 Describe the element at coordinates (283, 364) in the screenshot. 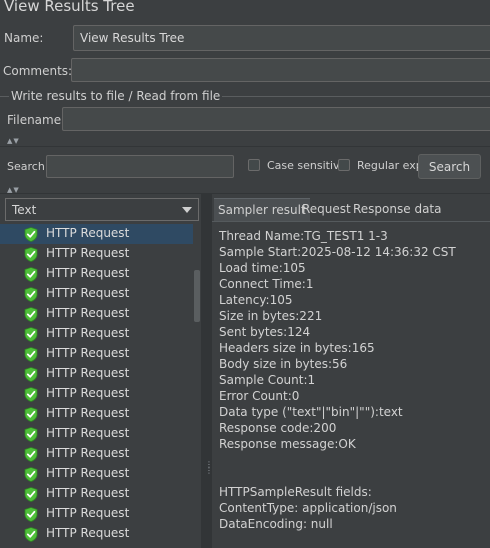

I see `result-line: Body size in bytes:56` at that location.